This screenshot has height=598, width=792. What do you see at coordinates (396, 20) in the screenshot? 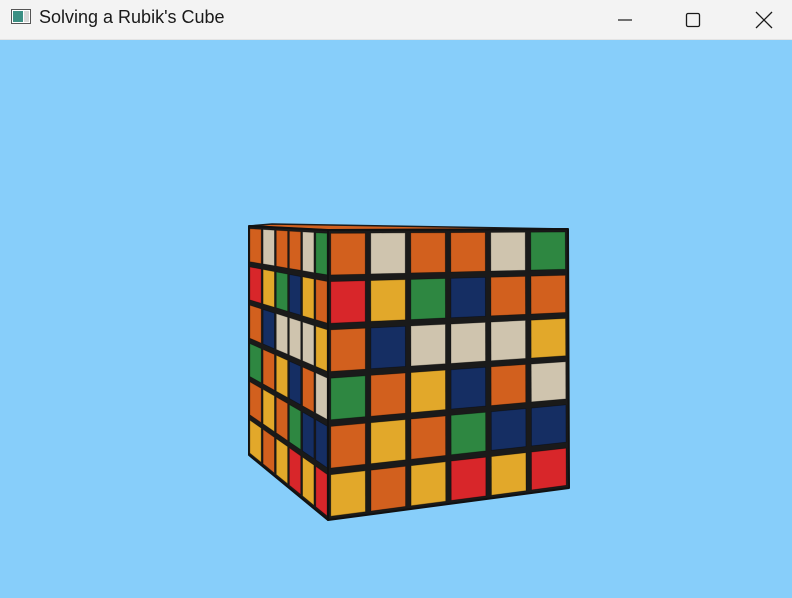
I see `title-bar: Solving a Rubik's Cube` at bounding box center [396, 20].